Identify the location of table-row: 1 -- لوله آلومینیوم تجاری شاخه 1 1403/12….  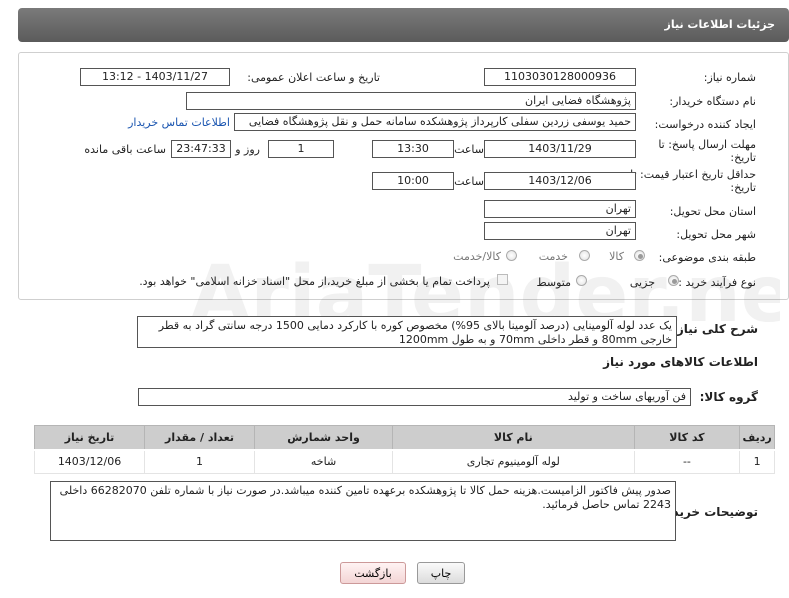
(404, 461).